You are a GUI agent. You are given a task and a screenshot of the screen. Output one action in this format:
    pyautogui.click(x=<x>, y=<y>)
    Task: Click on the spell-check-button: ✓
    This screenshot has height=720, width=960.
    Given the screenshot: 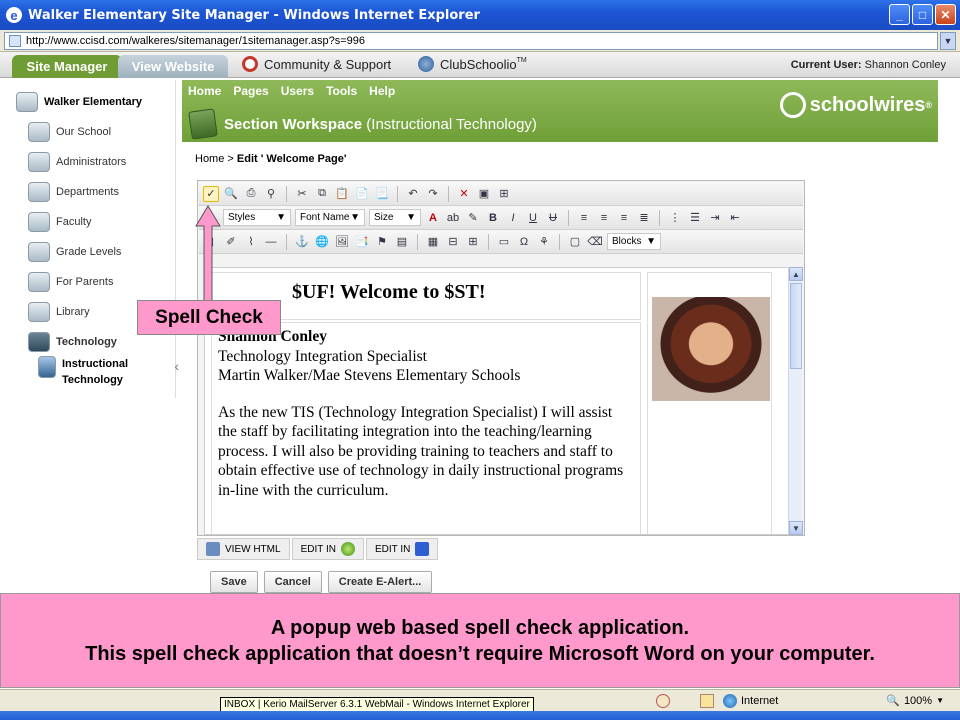 What is the action you would take?
    pyautogui.click(x=211, y=193)
    